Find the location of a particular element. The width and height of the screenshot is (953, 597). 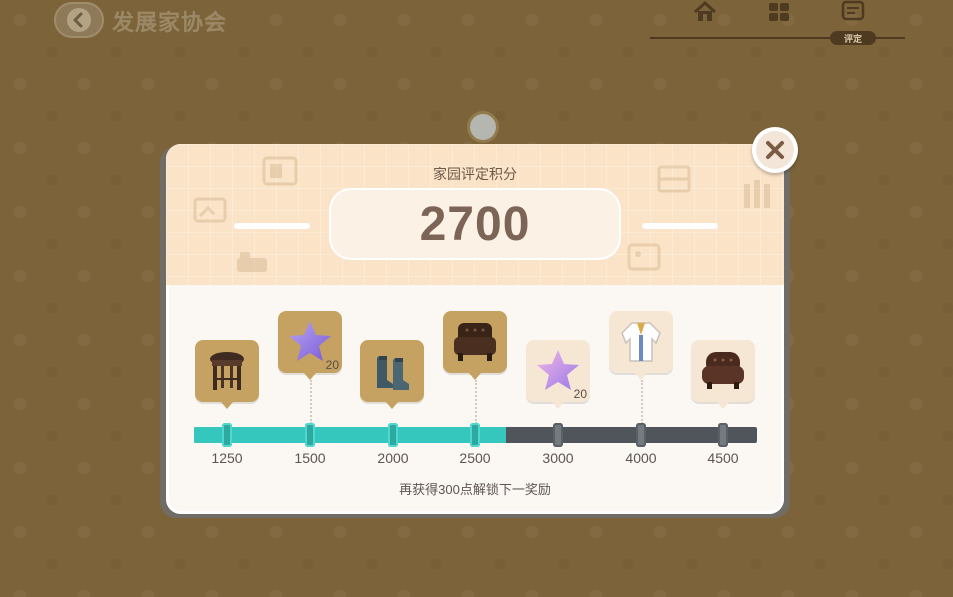

milestone-label: 2000 is located at coordinates (393, 458).